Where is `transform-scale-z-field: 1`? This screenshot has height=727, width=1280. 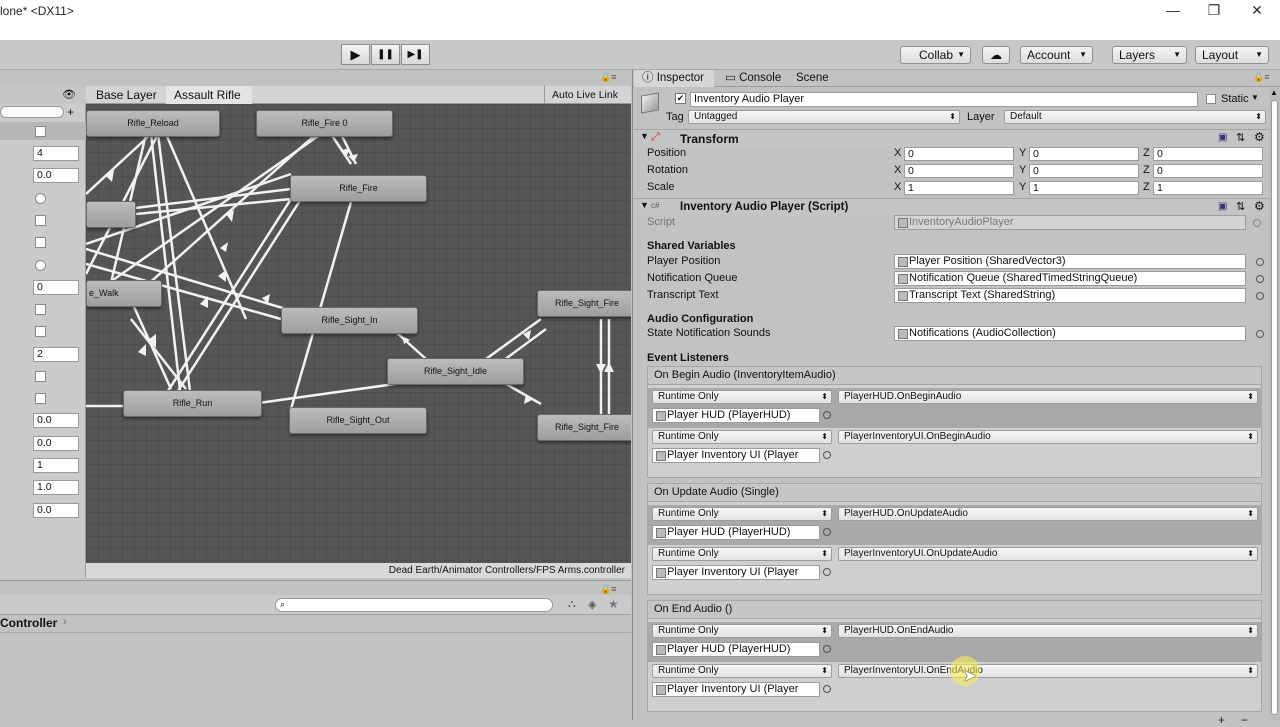 transform-scale-z-field: 1 is located at coordinates (1208, 188).